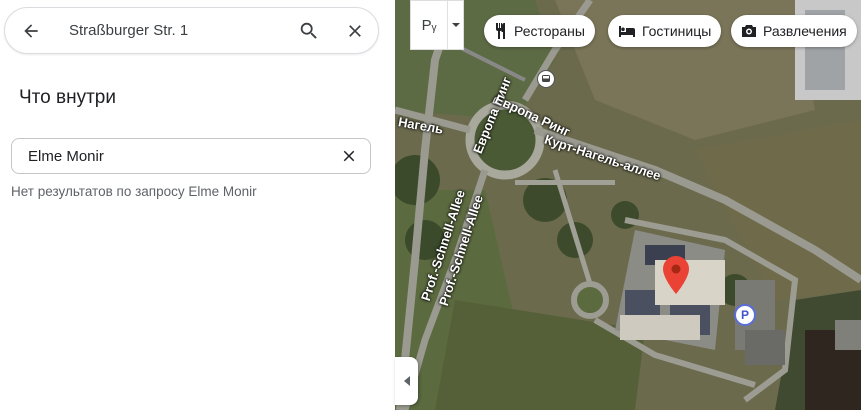 The image size is (861, 410). Describe the element at coordinates (677, 31) in the screenshot. I see `chip-label: Гостиницы` at that location.